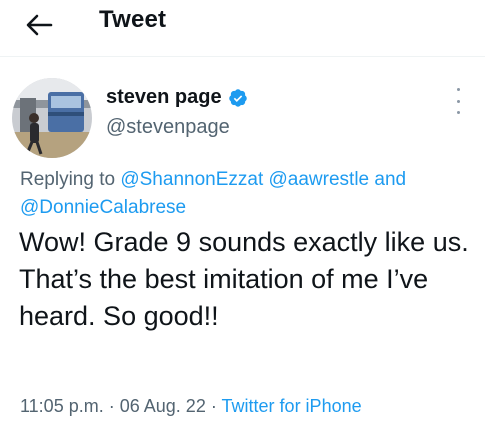  I want to click on page-title: Tweet, so click(133, 19).